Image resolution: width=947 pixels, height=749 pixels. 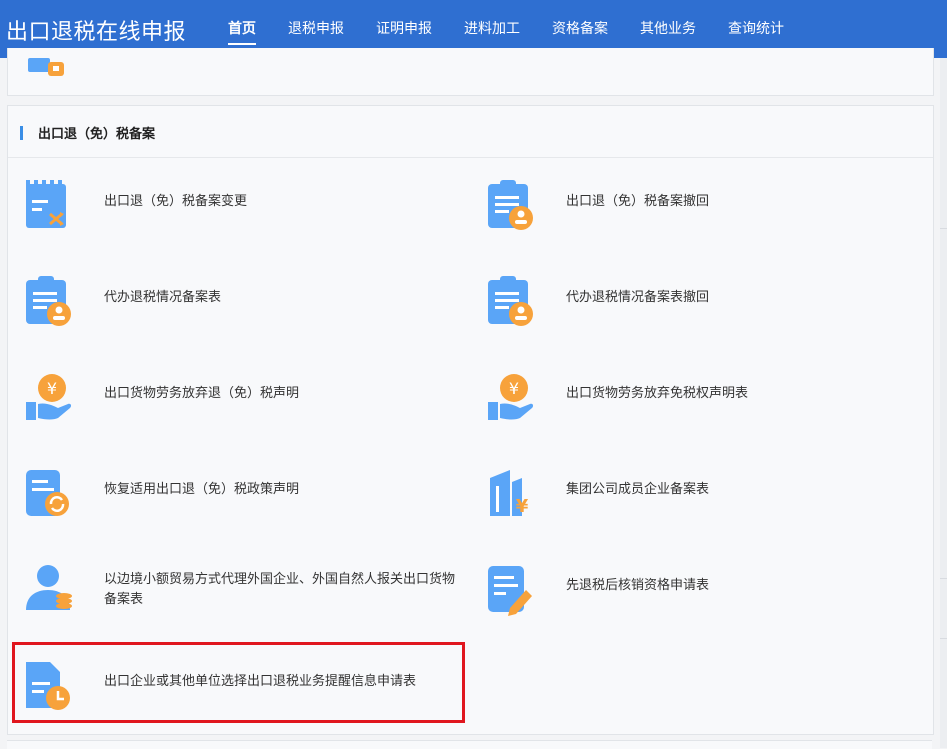 What do you see at coordinates (49, 587) in the screenshot?
I see `user-coins-icon` at bounding box center [49, 587].